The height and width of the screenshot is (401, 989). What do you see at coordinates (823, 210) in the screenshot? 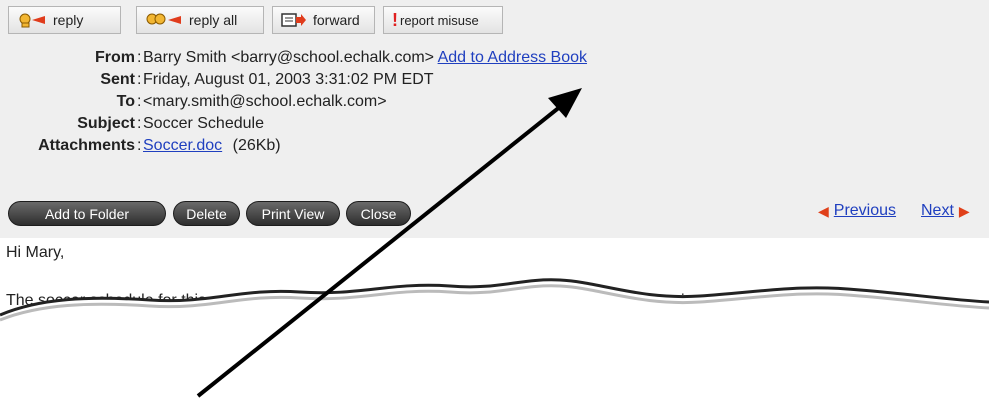
I see `left-triangle-icon: ◀` at bounding box center [823, 210].